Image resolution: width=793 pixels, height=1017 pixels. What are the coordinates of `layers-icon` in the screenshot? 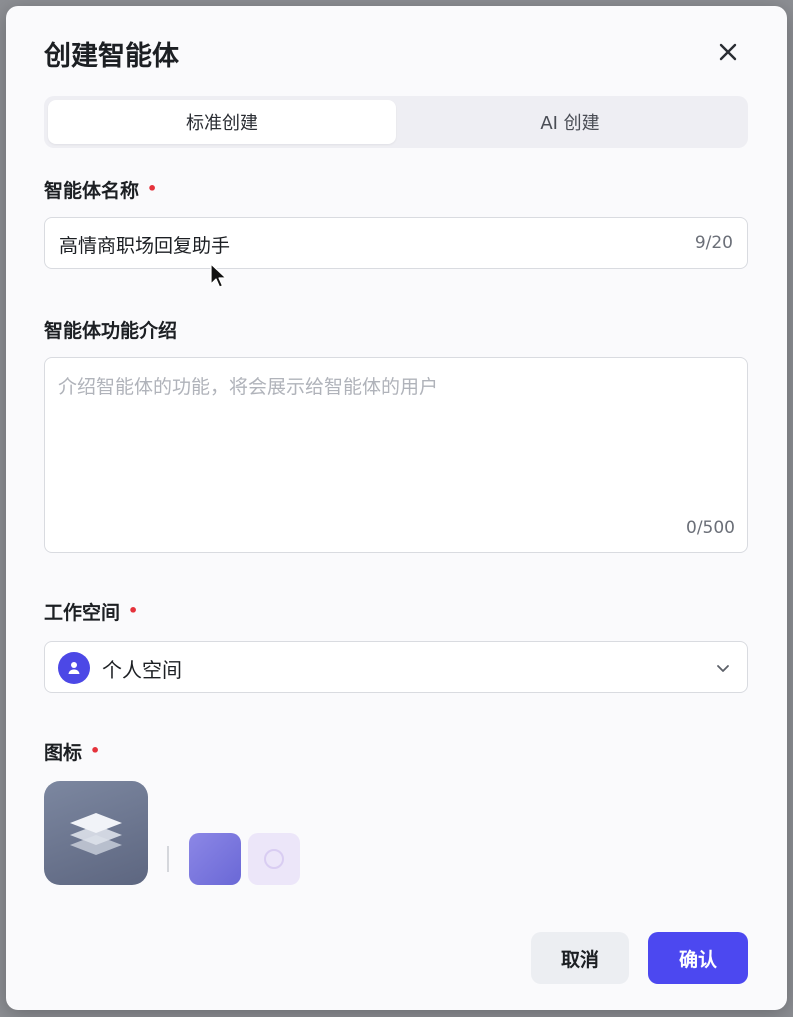 It's located at (96, 834).